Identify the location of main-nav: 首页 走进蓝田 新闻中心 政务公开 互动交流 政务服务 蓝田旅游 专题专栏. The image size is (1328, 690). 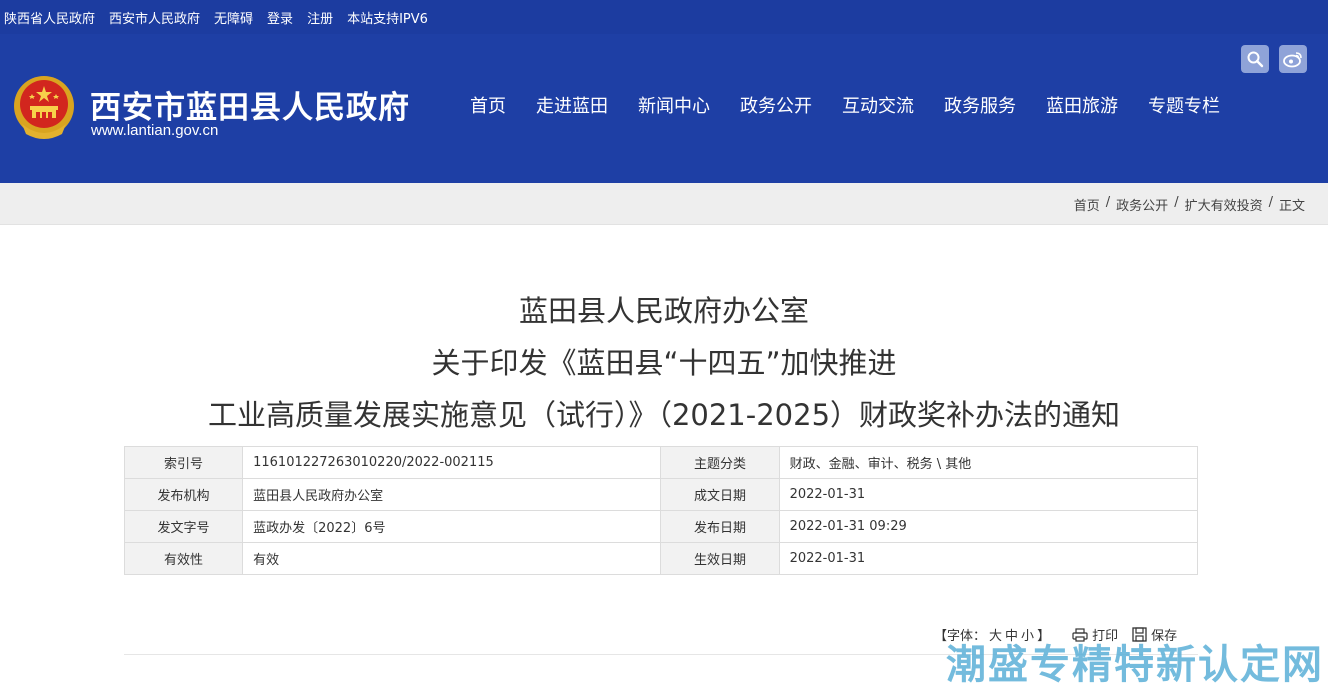
(845, 105).